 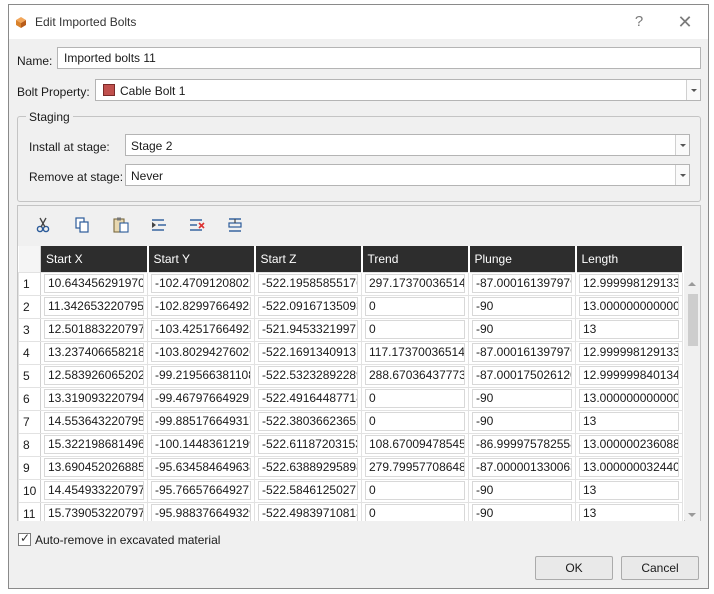 What do you see at coordinates (201, 490) in the screenshot?
I see `table-cell: -95.766576649271` at bounding box center [201, 490].